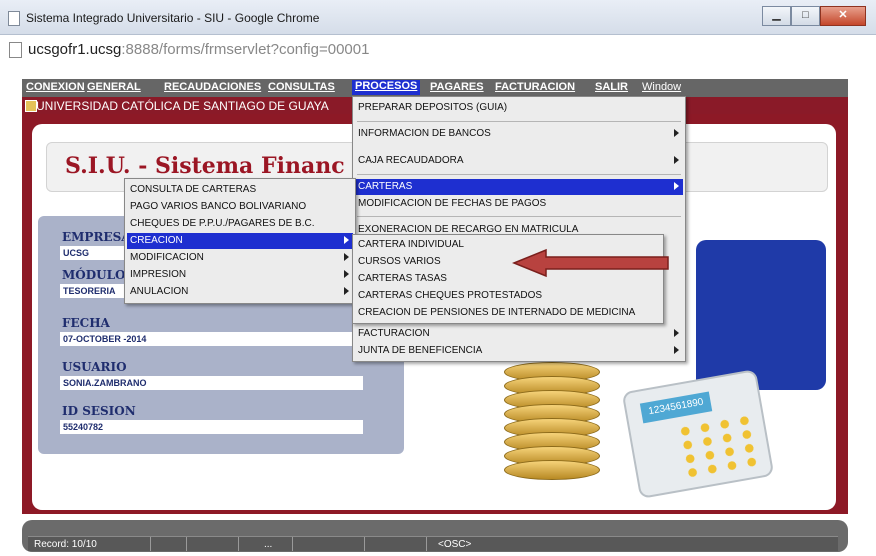 This screenshot has width=876, height=556. What do you see at coordinates (661, 87) in the screenshot?
I see `menu-window: Window` at bounding box center [661, 87].